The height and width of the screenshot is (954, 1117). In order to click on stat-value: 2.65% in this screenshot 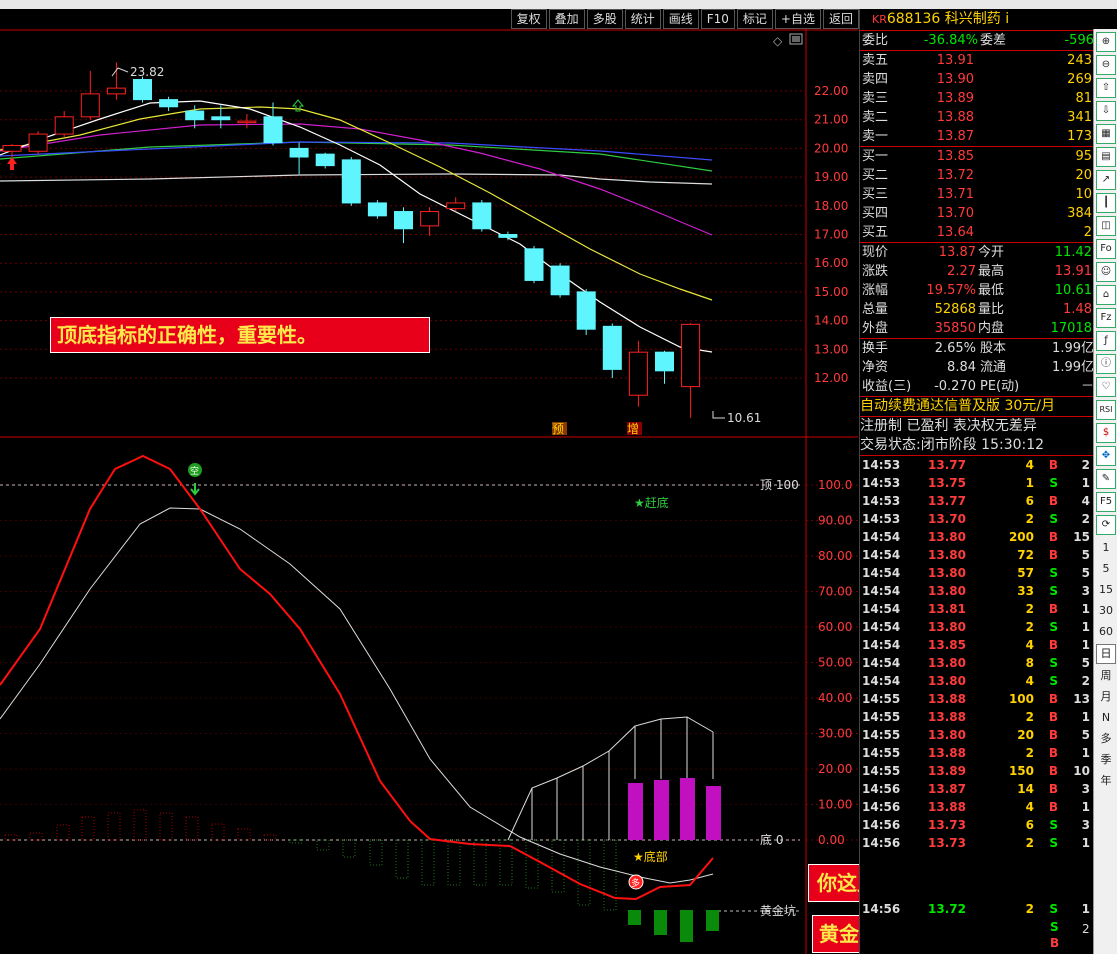, I will do `click(955, 348)`.